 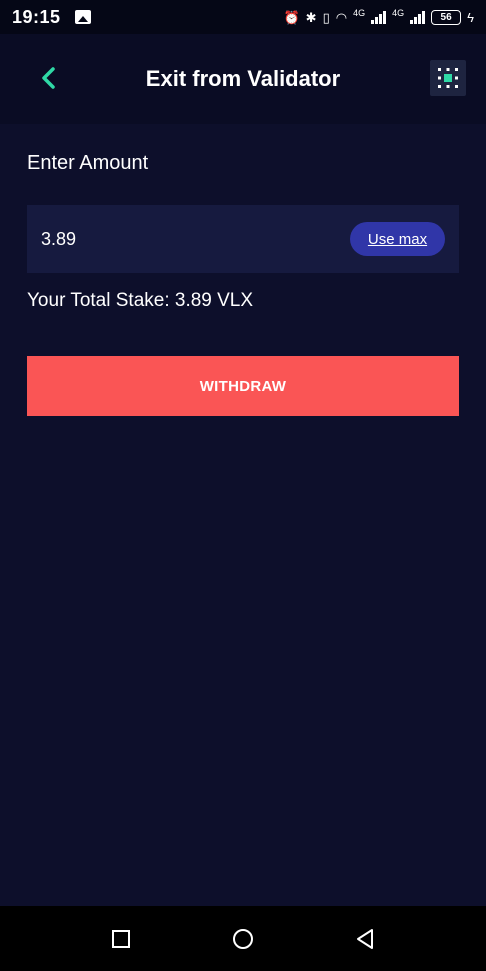 I want to click on app-header: Exit from Validator, so click(x=243, y=79).